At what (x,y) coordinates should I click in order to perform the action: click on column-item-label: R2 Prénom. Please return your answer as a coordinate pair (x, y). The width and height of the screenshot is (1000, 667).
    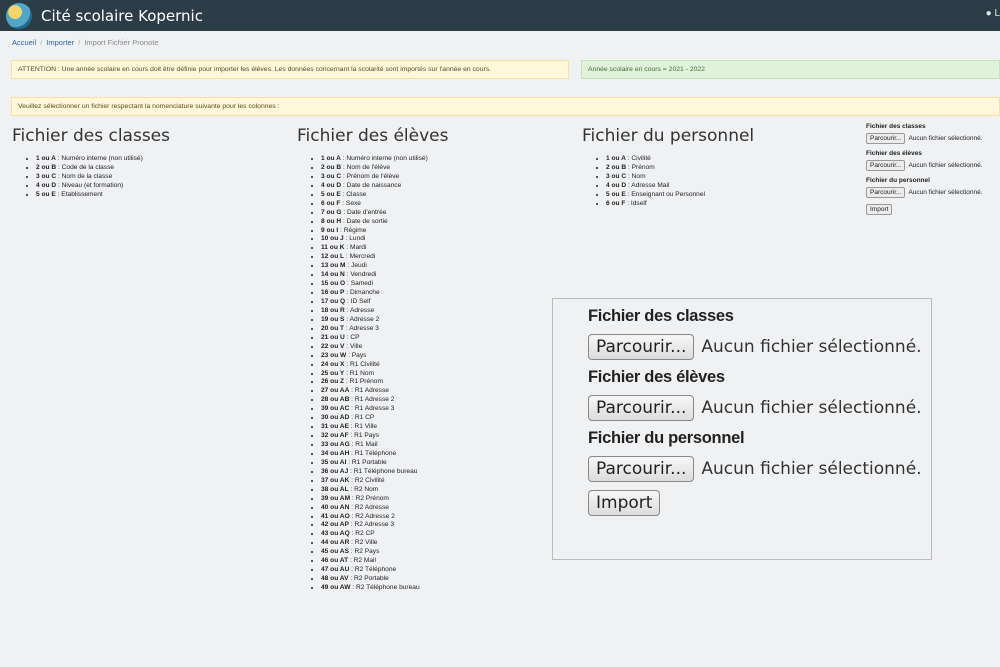
    Looking at the image, I should click on (372, 498).